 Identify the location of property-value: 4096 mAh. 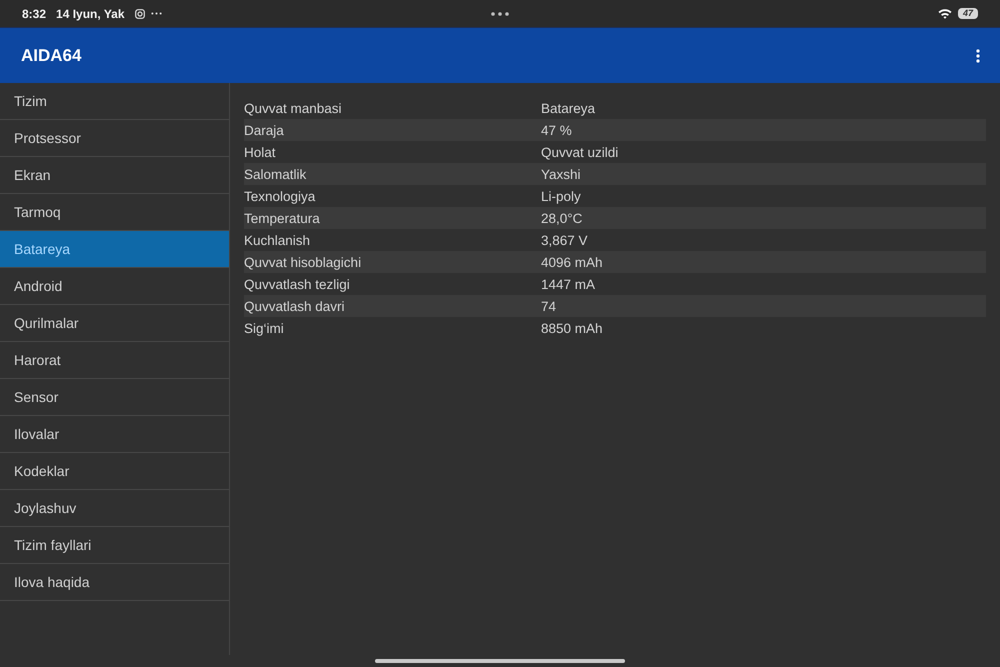
(572, 262).